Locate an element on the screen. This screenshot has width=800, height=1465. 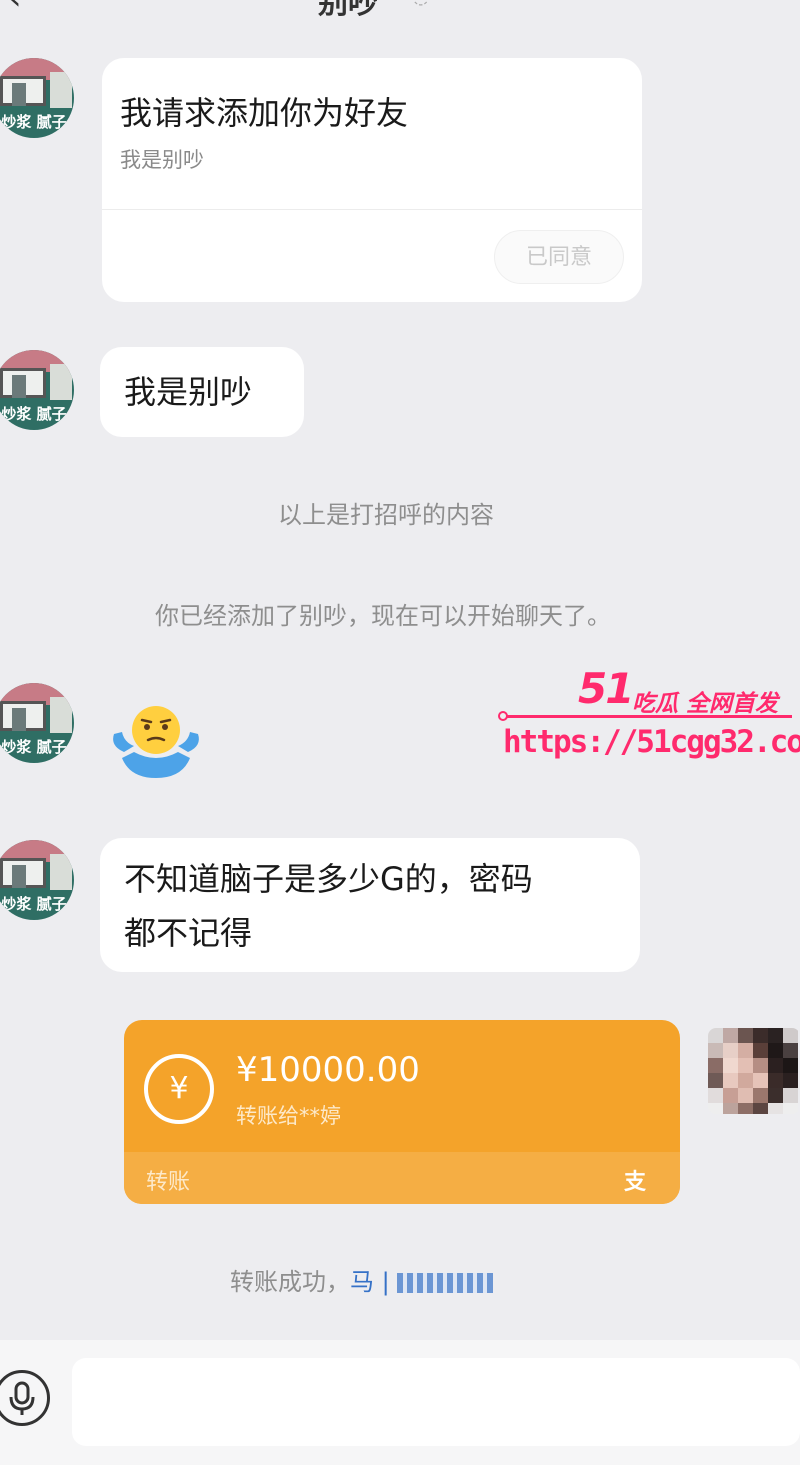
transfer-recipient: 转账给**婷 is located at coordinates (288, 1116).